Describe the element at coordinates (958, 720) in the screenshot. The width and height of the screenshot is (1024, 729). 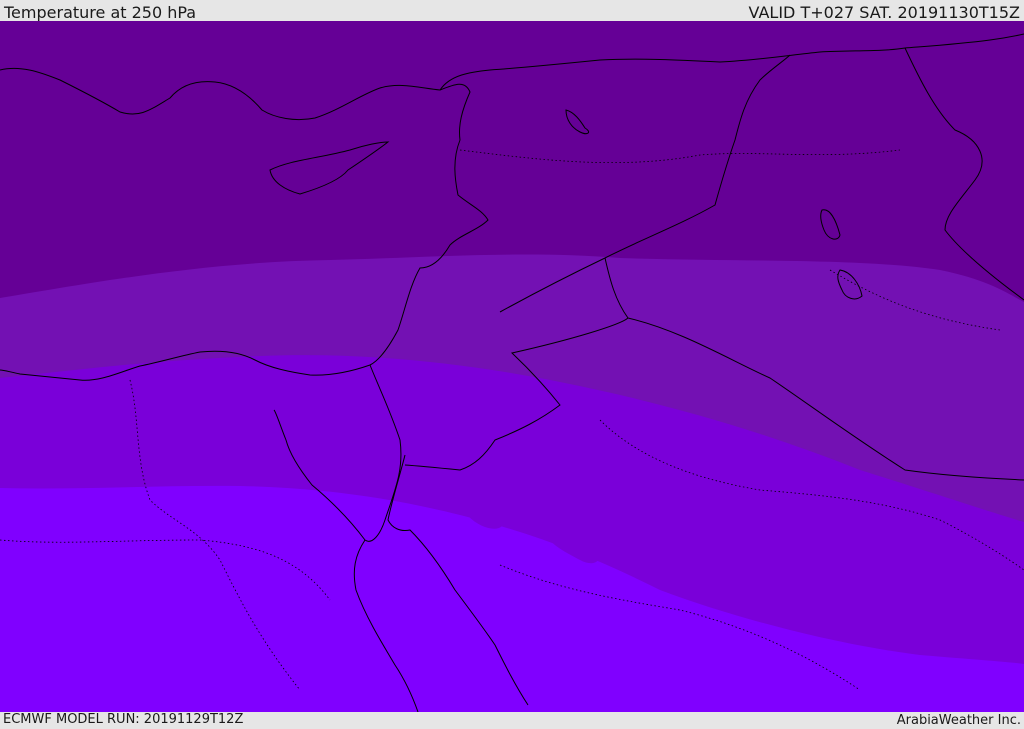
I see `credit-label: ArabiaWeather Inc.` at that location.